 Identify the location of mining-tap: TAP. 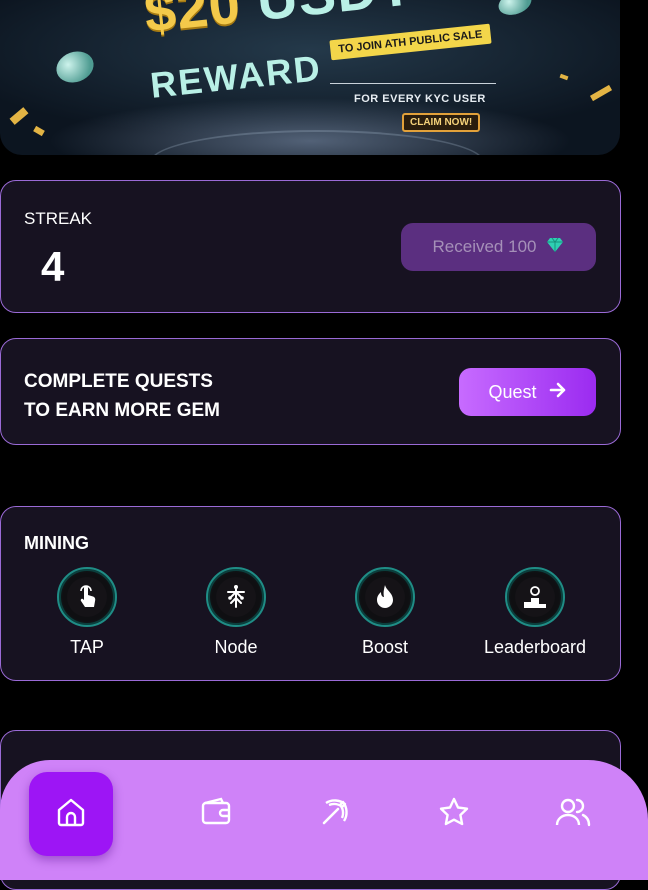
(87, 612).